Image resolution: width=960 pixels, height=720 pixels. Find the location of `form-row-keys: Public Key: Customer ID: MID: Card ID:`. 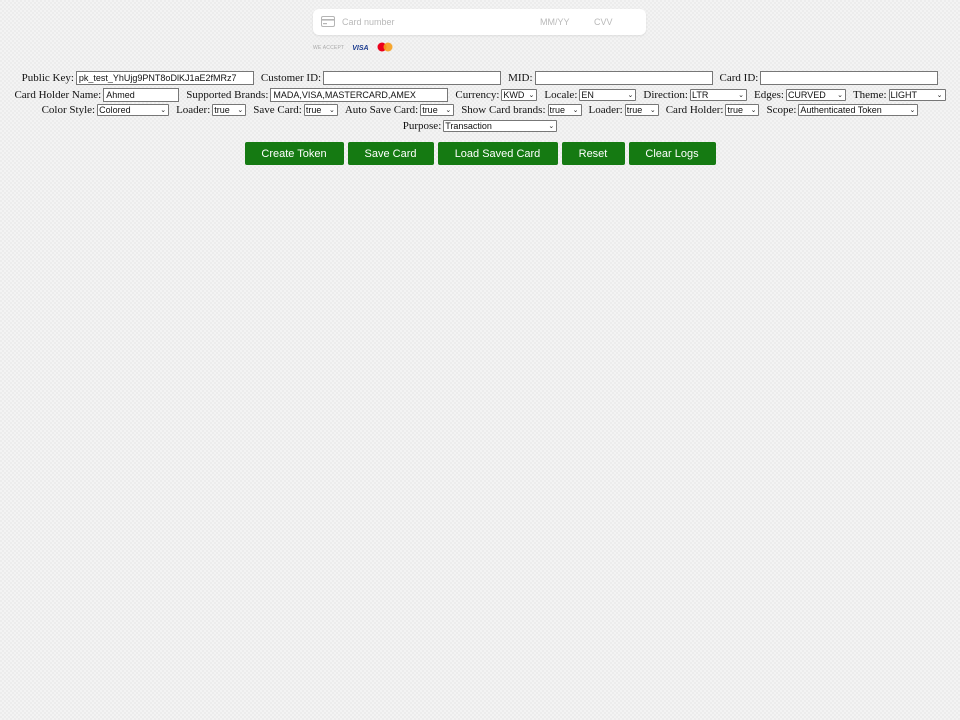

form-row-keys: Public Key: Customer ID: MID: Card ID: is located at coordinates (480, 78).